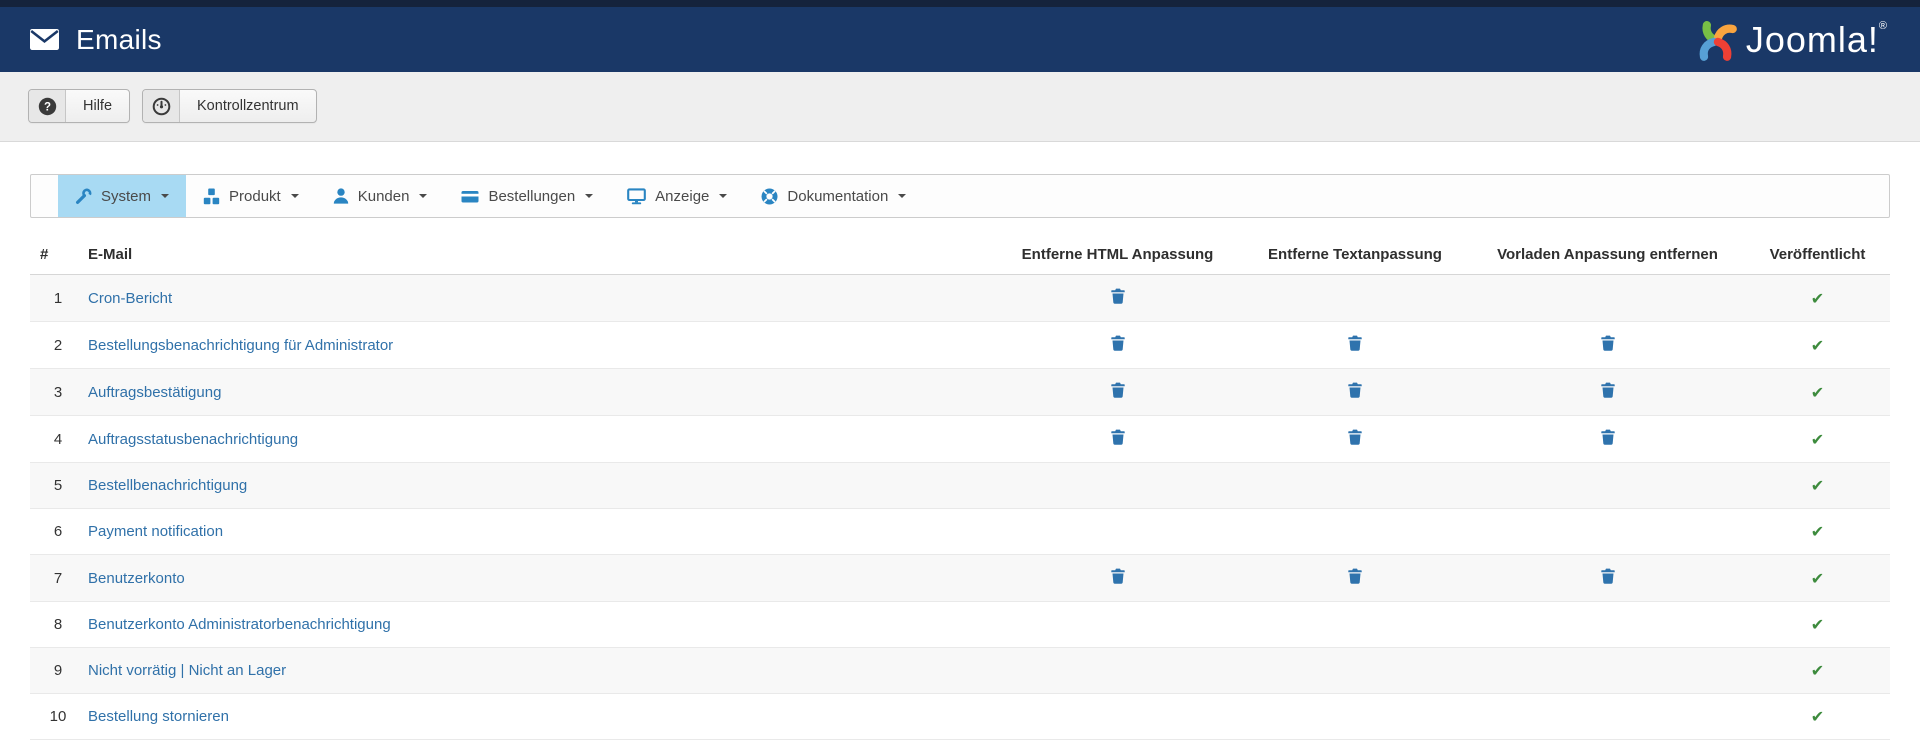 The width and height of the screenshot is (1920, 741). Describe the element at coordinates (162, 106) in the screenshot. I see `dashboard-icon` at that location.